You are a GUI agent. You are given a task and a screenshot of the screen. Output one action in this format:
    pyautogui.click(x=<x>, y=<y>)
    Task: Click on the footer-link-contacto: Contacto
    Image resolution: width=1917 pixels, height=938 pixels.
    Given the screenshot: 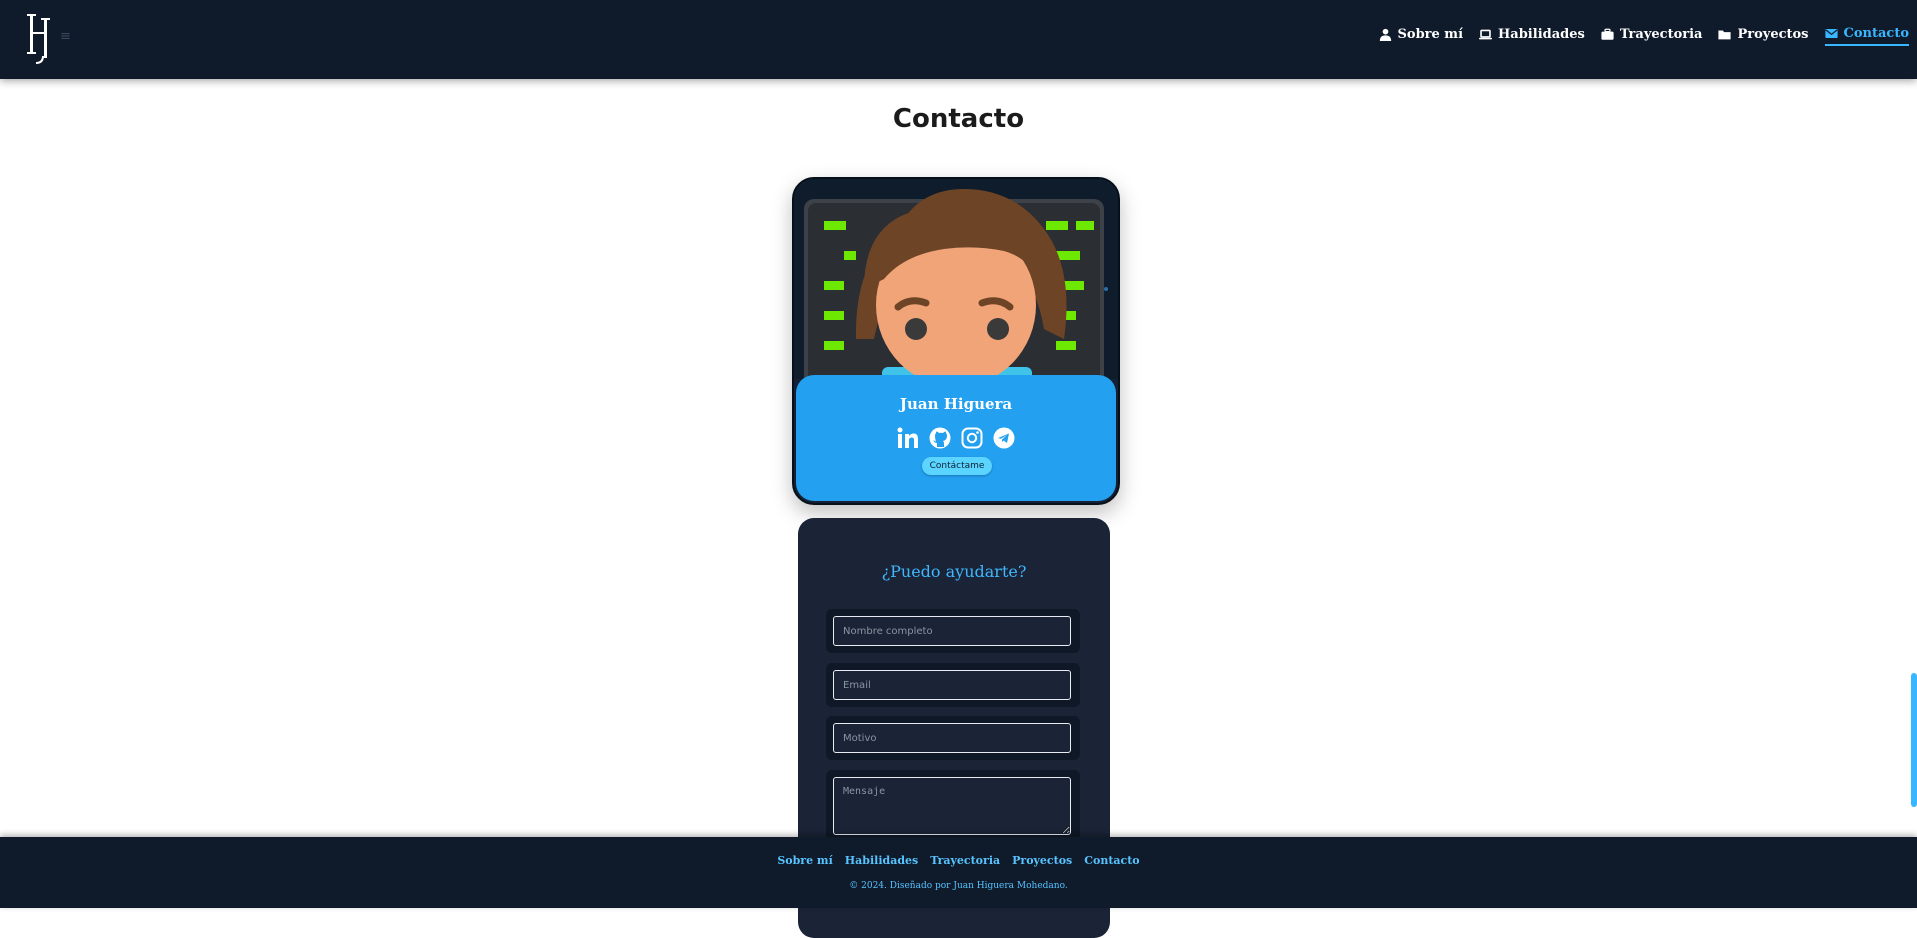 What is the action you would take?
    pyautogui.click(x=1111, y=860)
    